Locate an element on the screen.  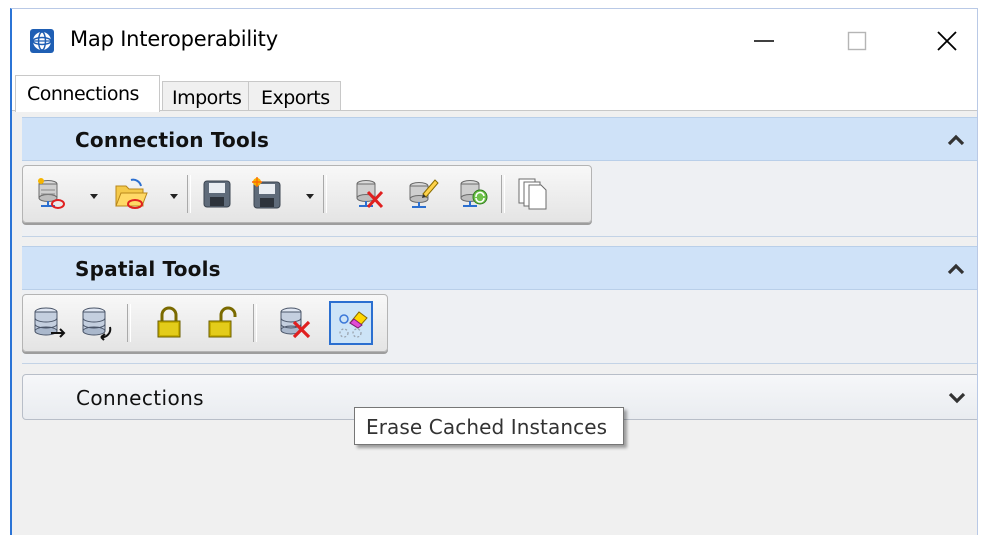
edit-connection-button is located at coordinates (423, 194).